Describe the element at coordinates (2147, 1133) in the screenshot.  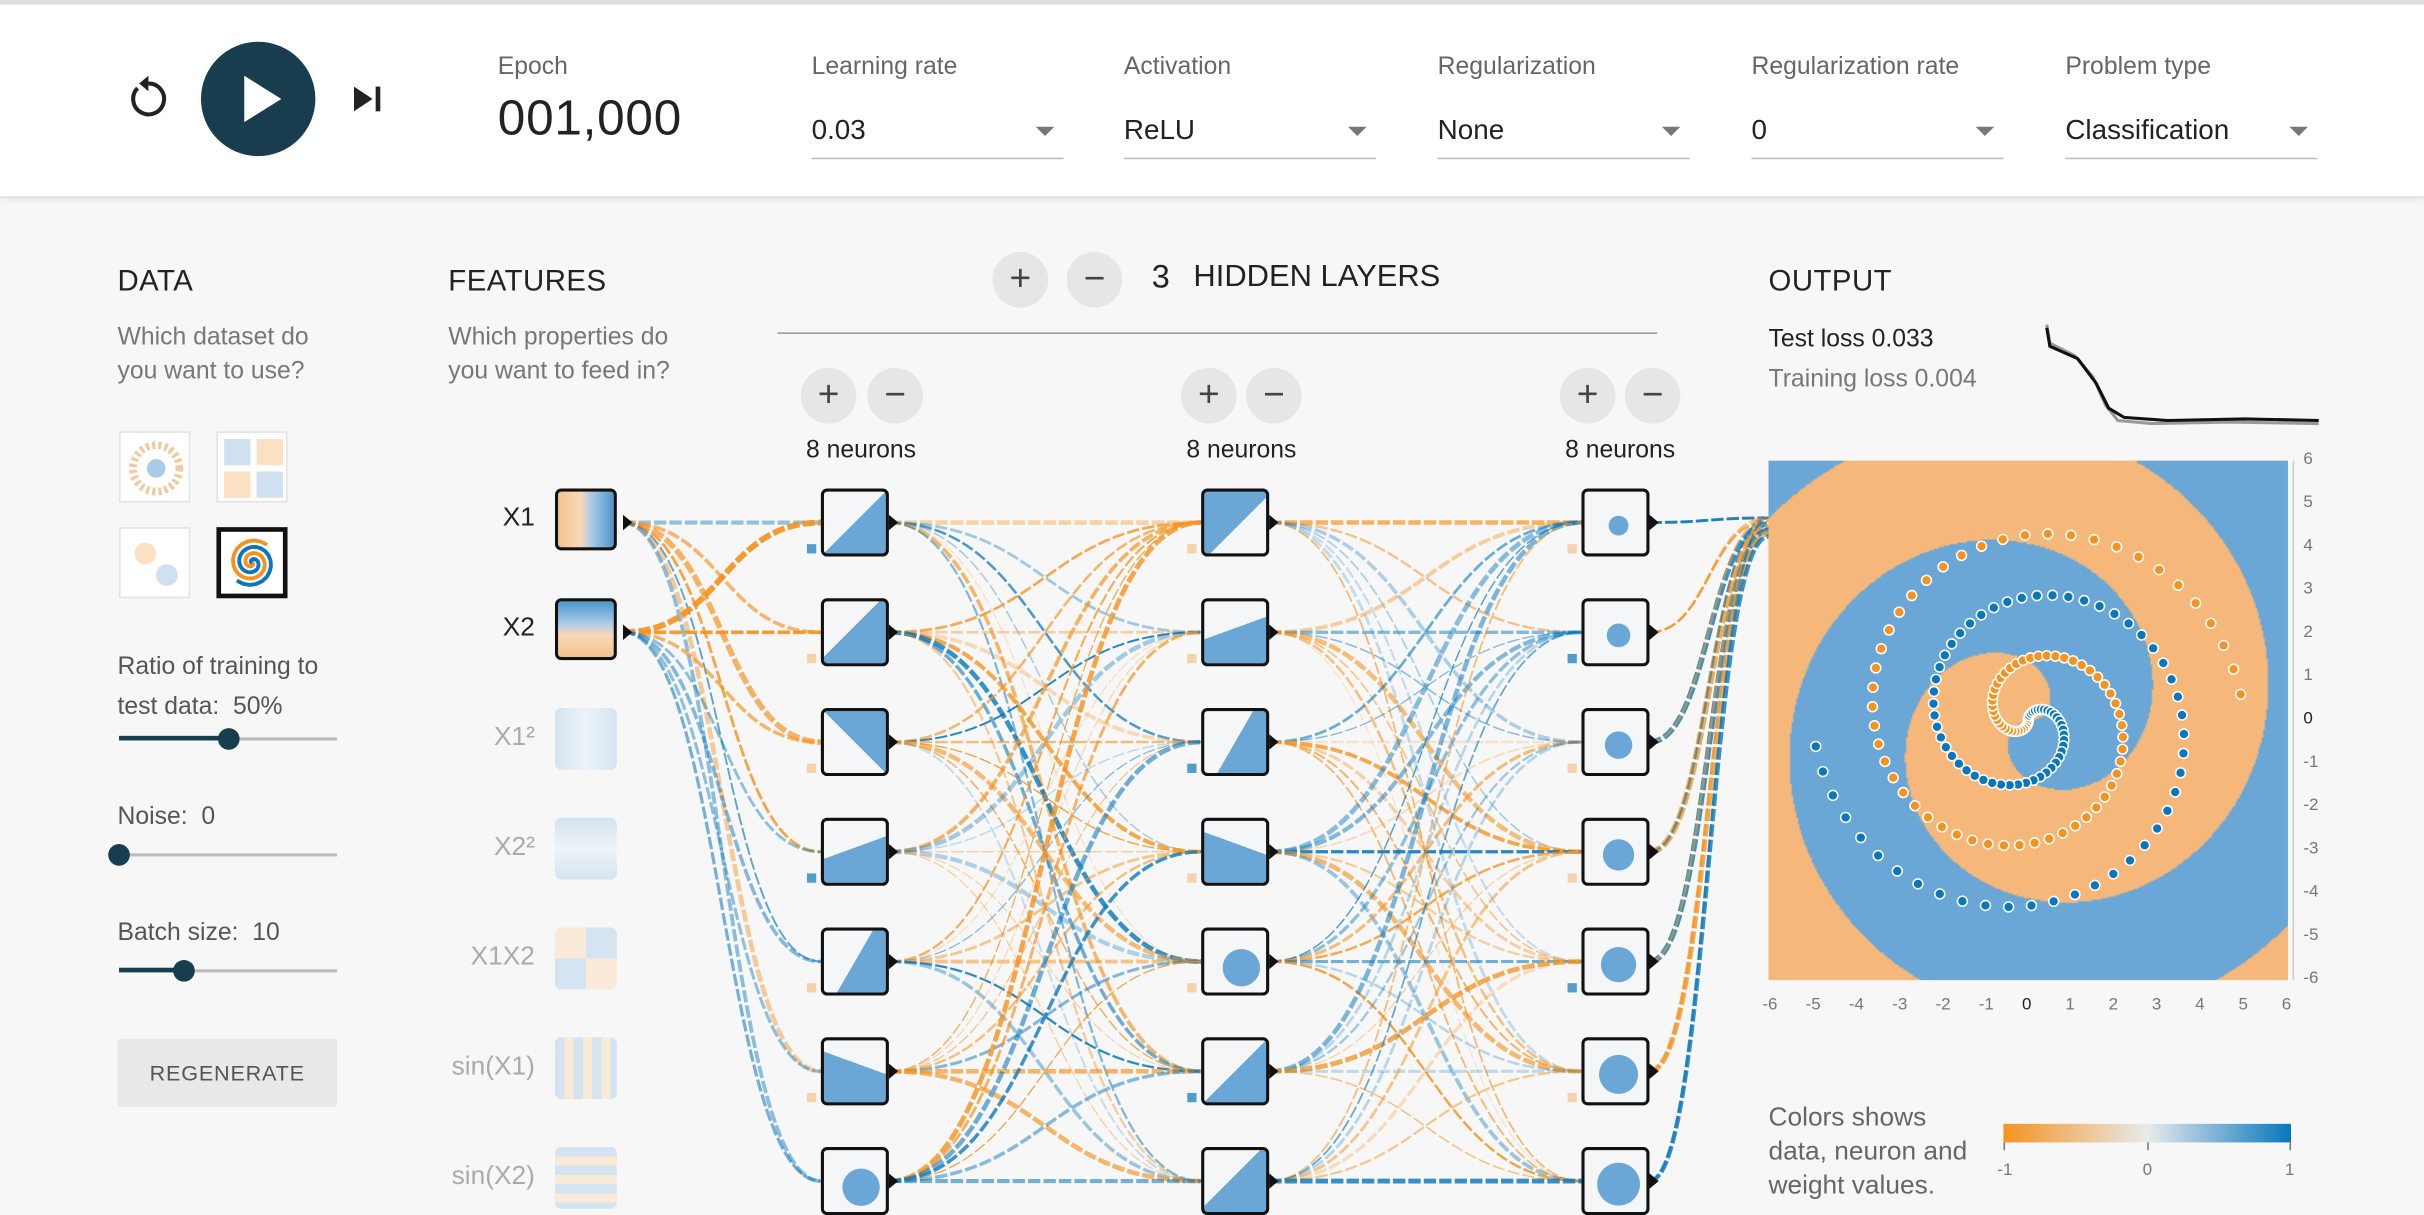
I see `color-legend-bar` at that location.